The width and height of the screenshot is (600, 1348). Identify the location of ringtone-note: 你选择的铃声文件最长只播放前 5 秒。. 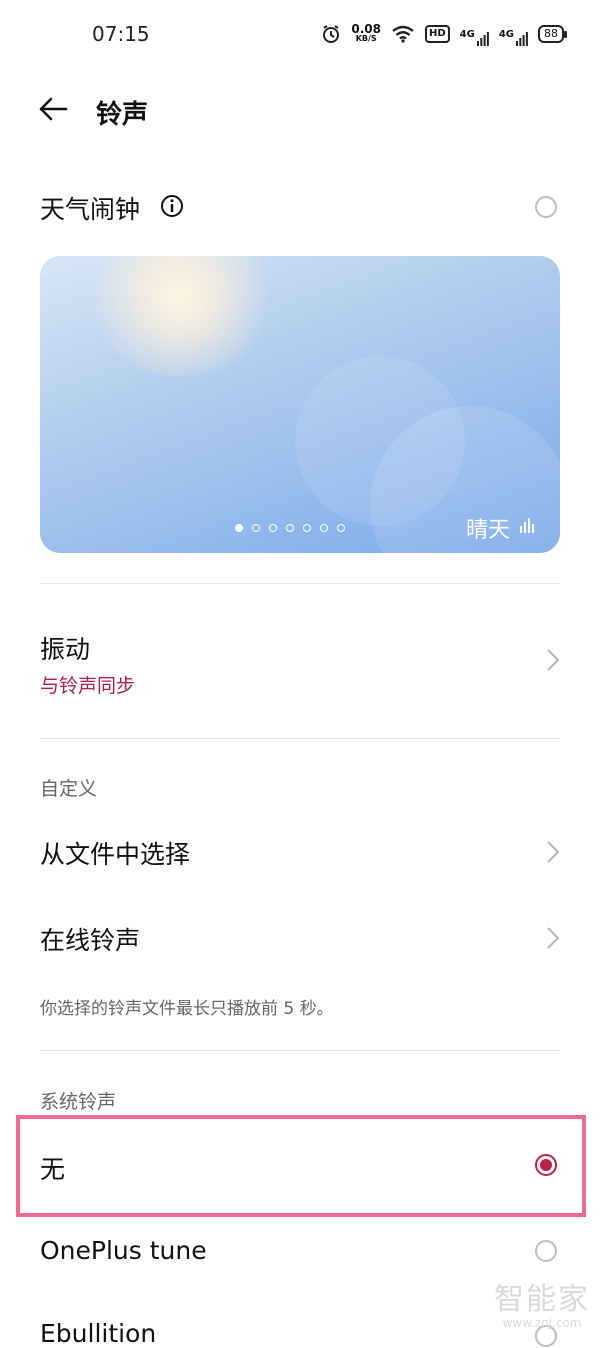
(187, 1009).